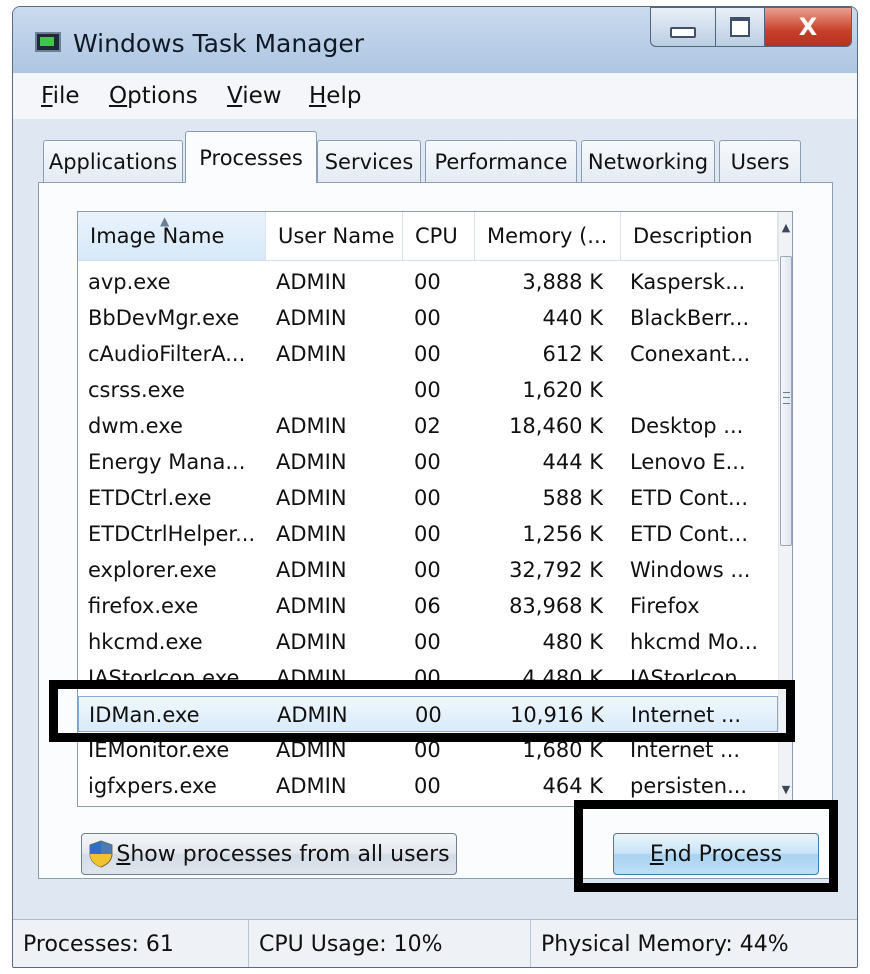 The width and height of the screenshot is (870, 974). I want to click on close-button: X, so click(808, 27).